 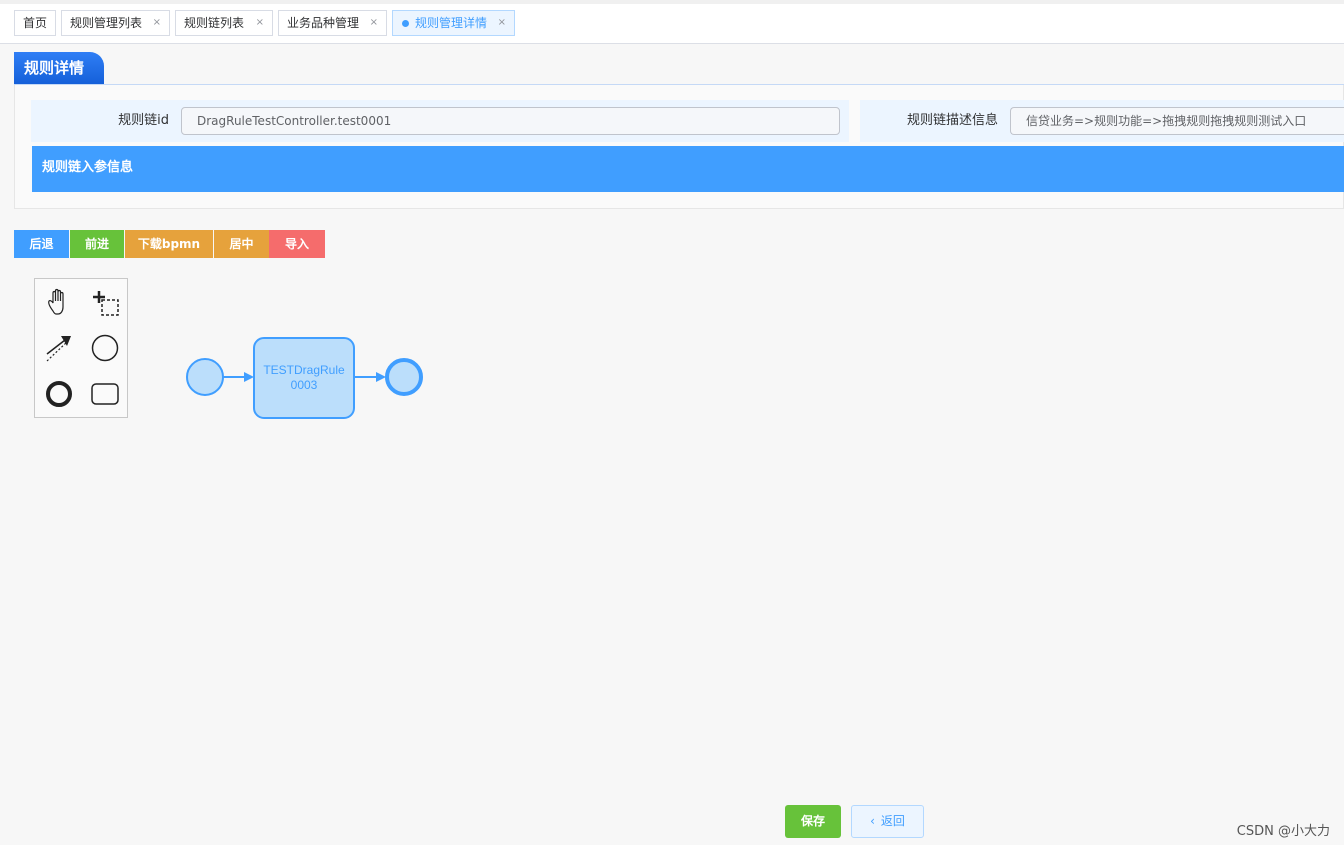 I want to click on redo-button: 前进, so click(x=97, y=244).